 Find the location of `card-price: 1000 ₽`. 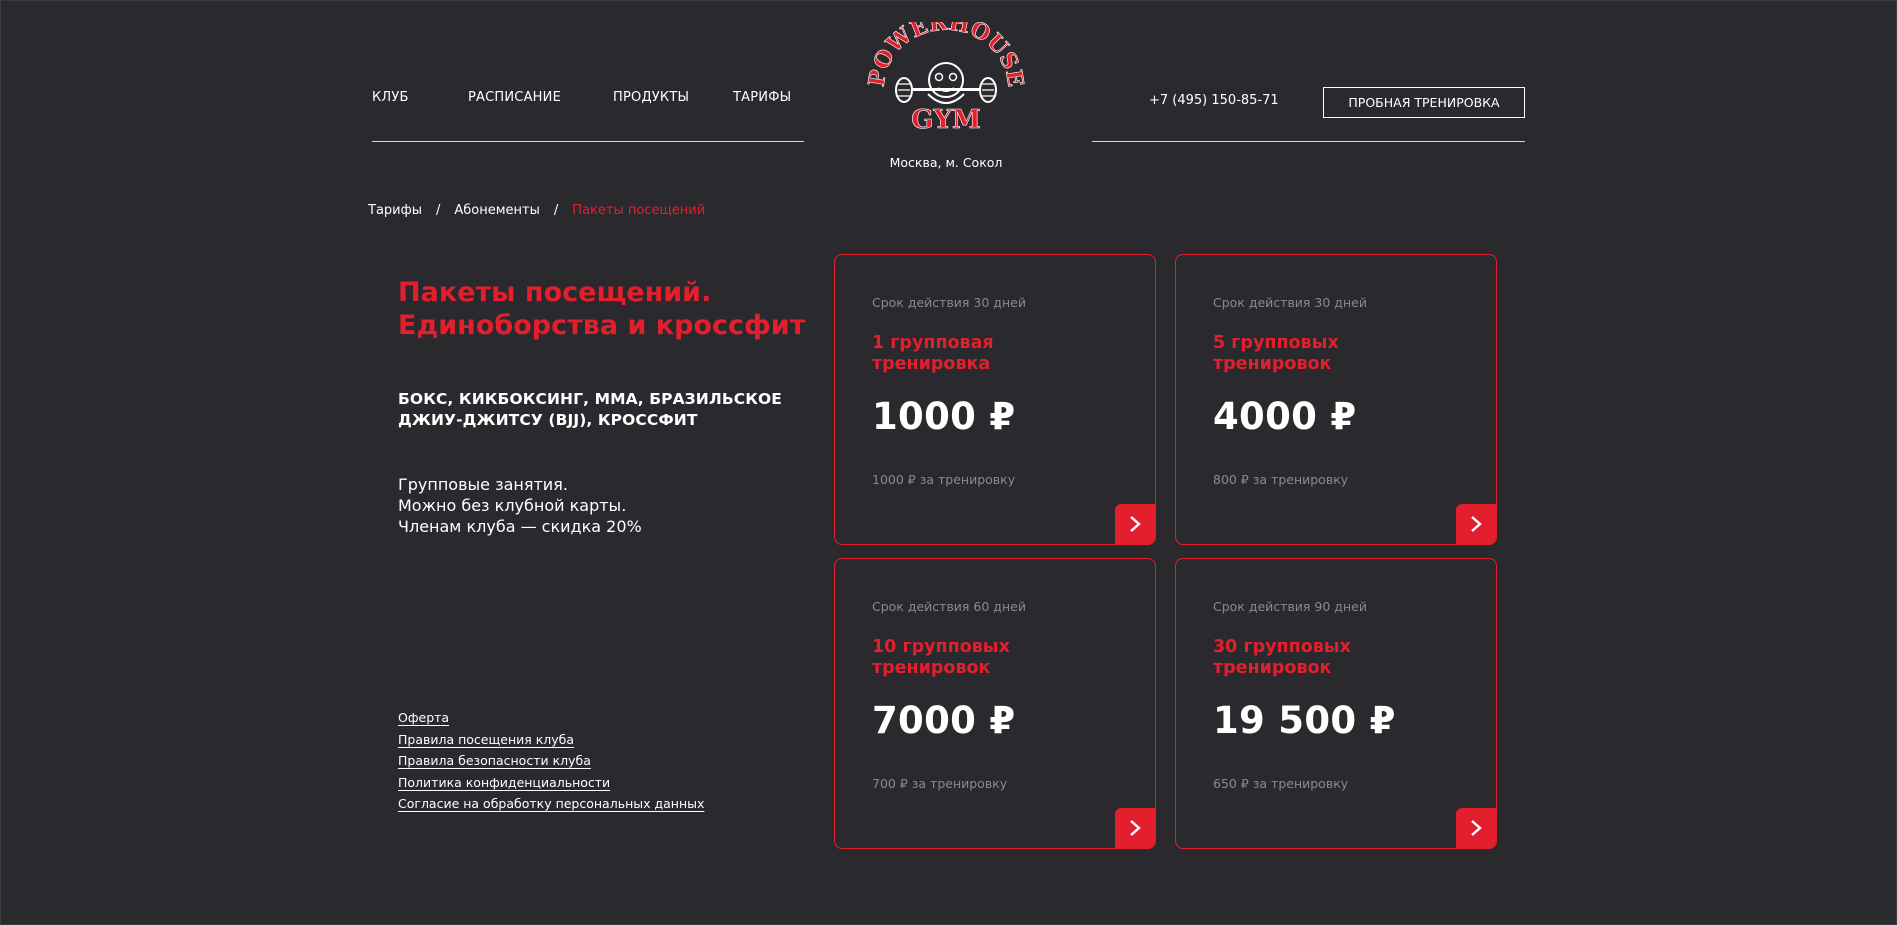

card-price: 1000 ₽ is located at coordinates (944, 416).